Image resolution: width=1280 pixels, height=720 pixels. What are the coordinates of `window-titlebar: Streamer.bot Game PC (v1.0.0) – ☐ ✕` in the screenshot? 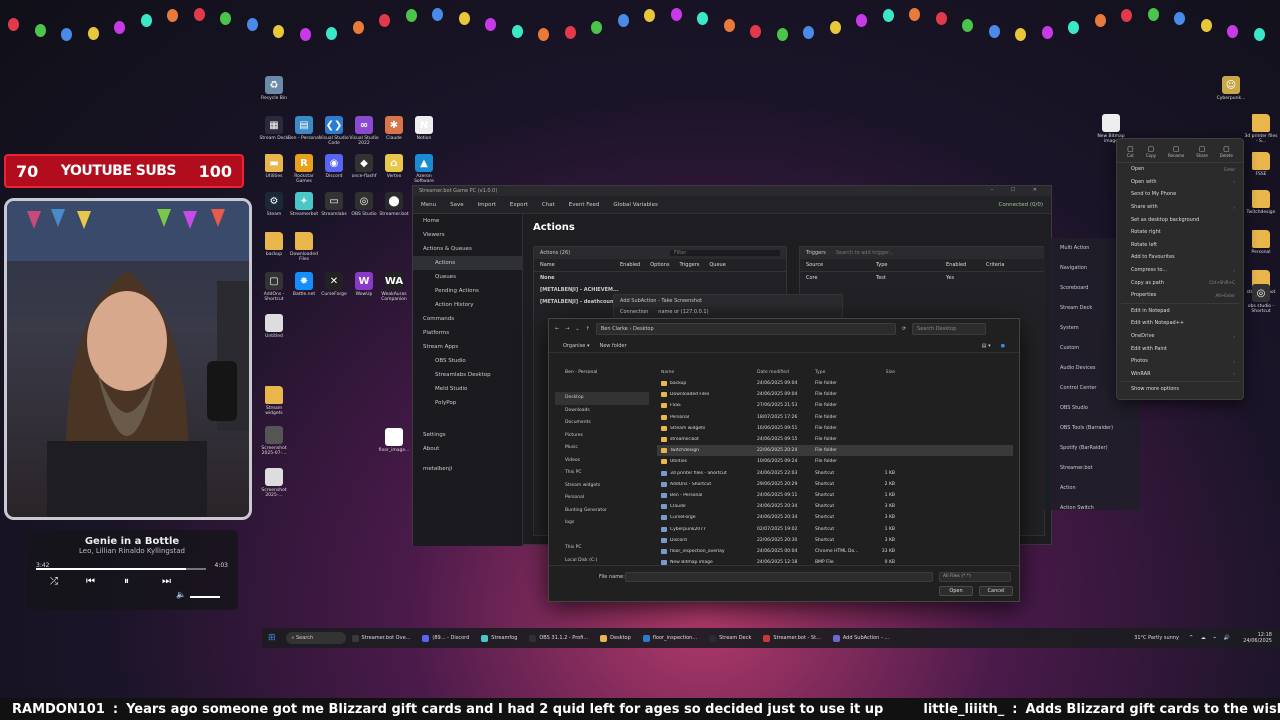 It's located at (732, 191).